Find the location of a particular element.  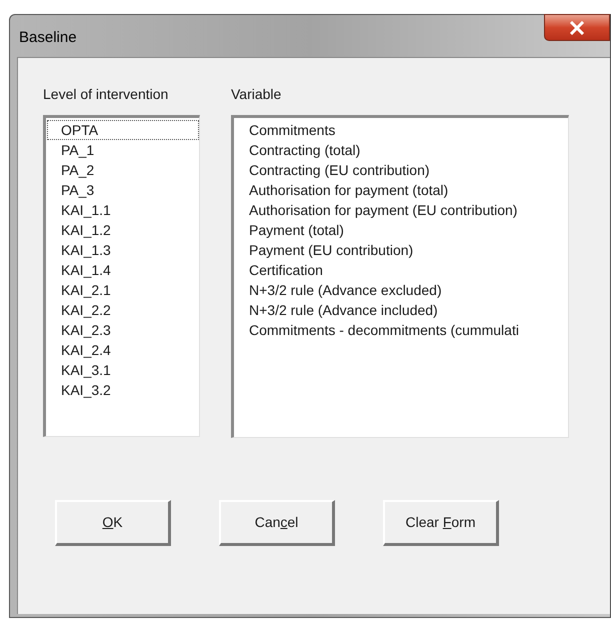

list-item: Payment (EU contribution) is located at coordinates (401, 250).